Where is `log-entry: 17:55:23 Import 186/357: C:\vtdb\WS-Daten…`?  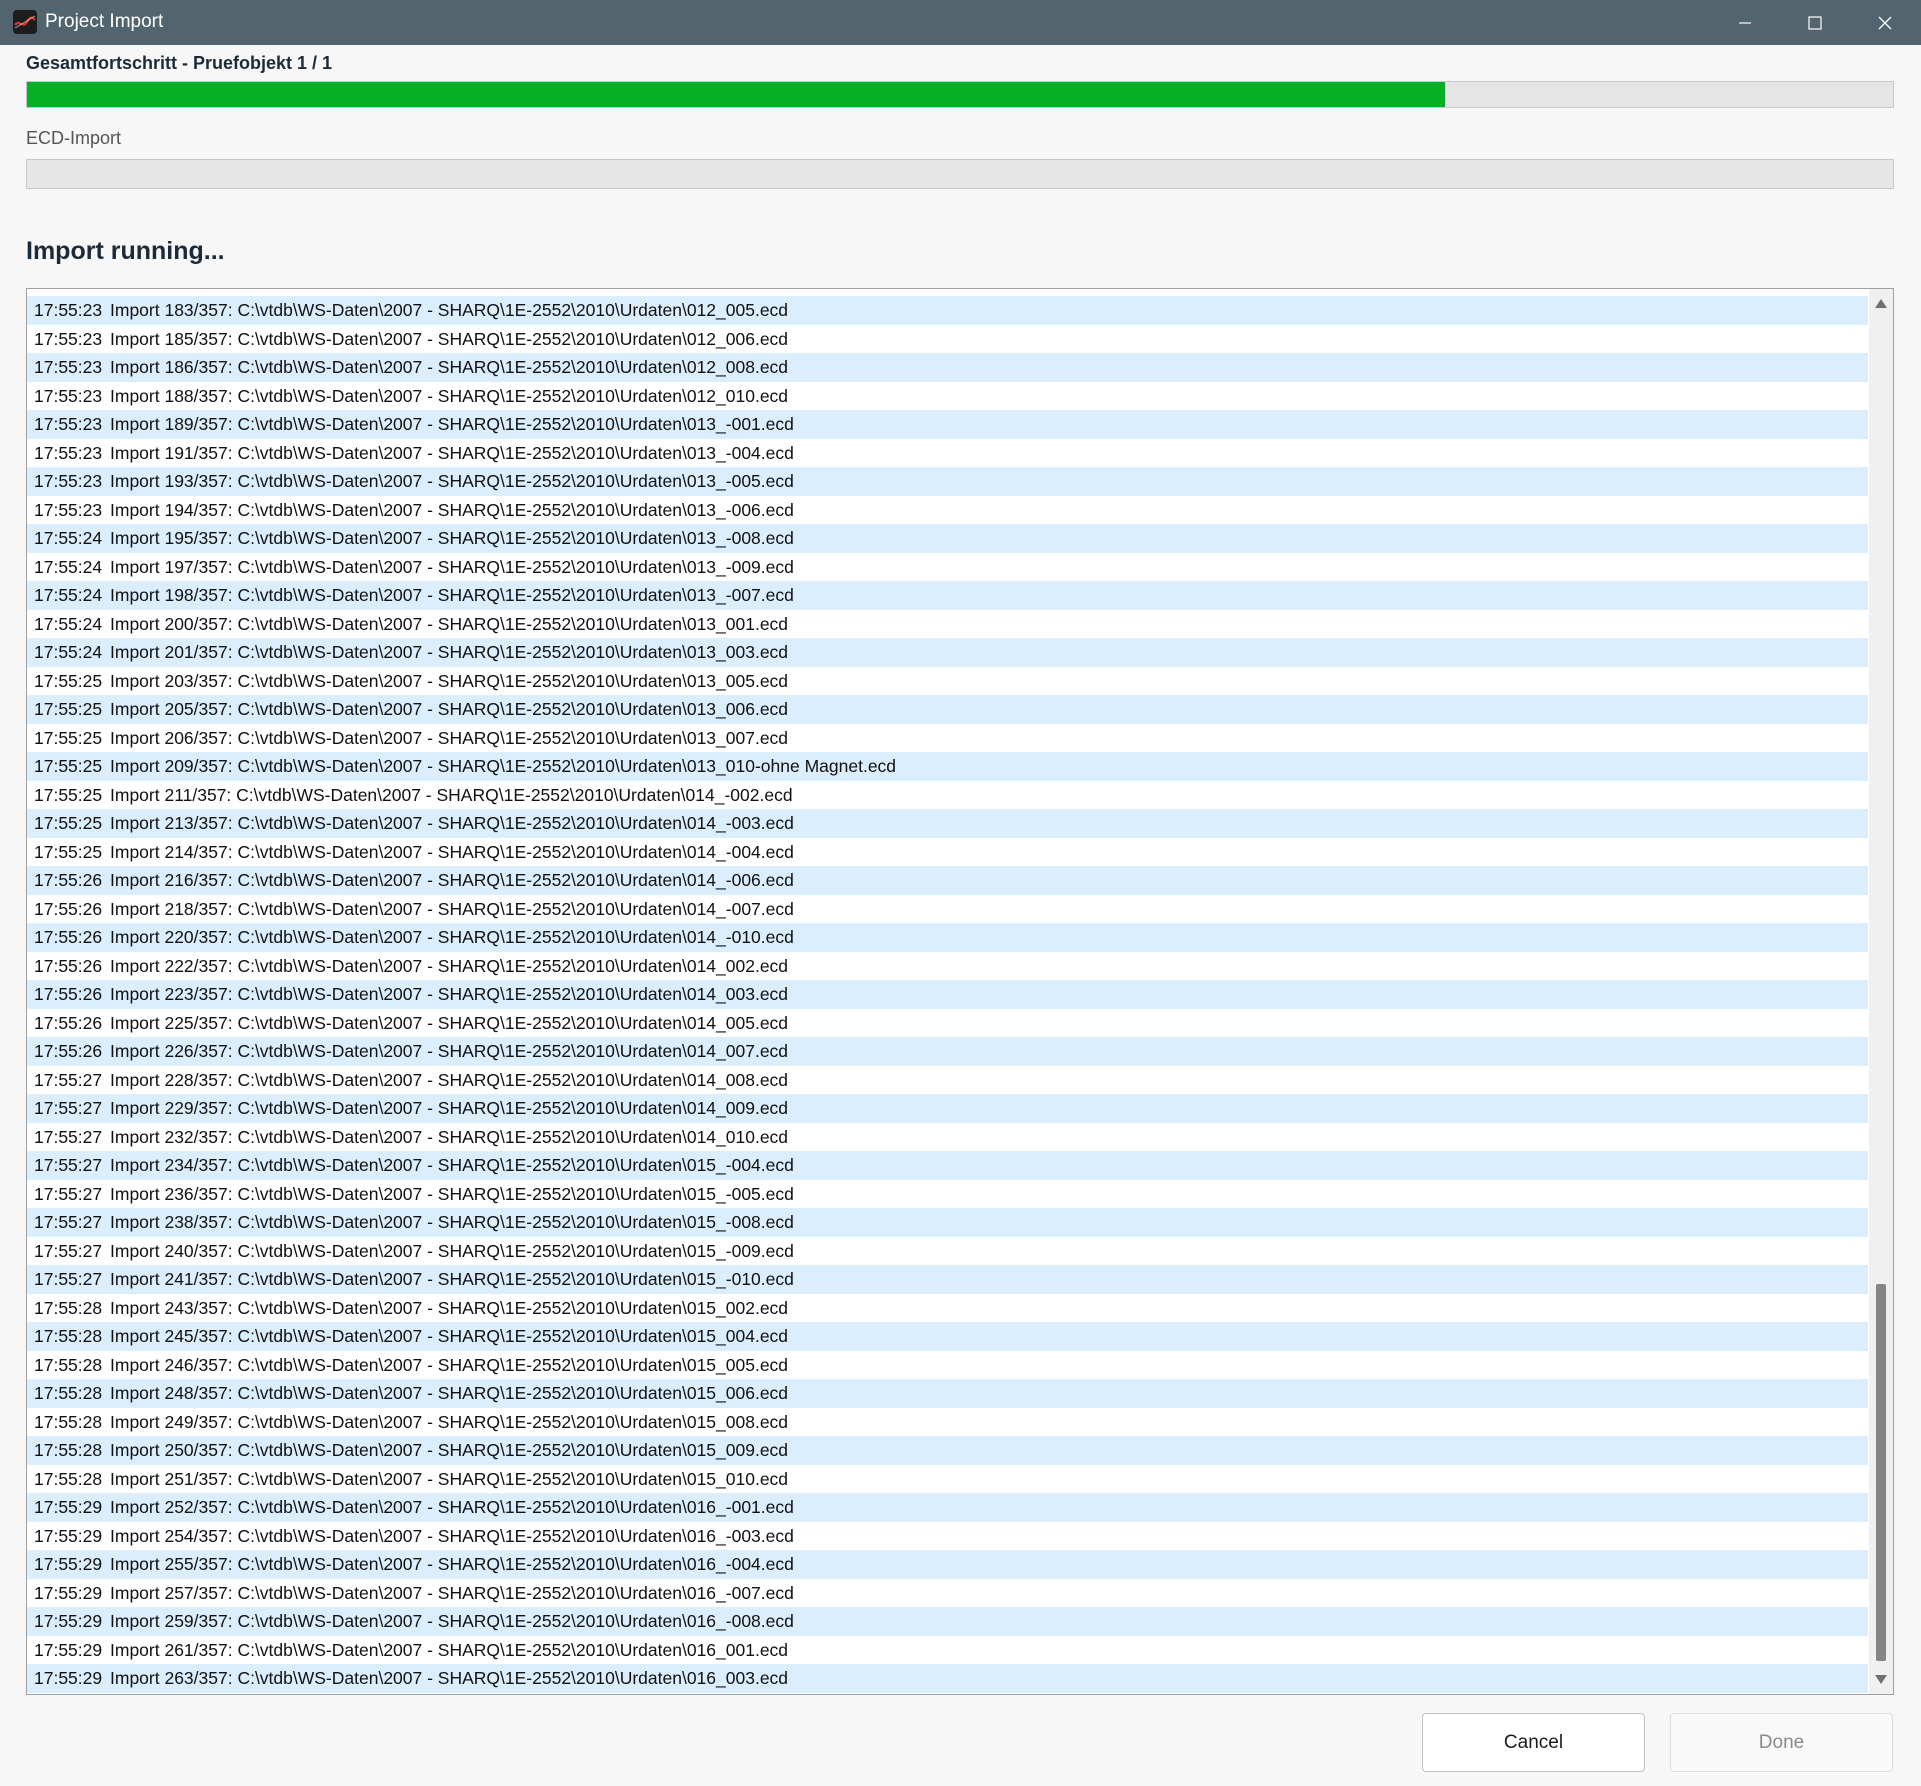
log-entry: 17:55:23 Import 186/357: C:\vtdb\WS-Daten… is located at coordinates (947, 367).